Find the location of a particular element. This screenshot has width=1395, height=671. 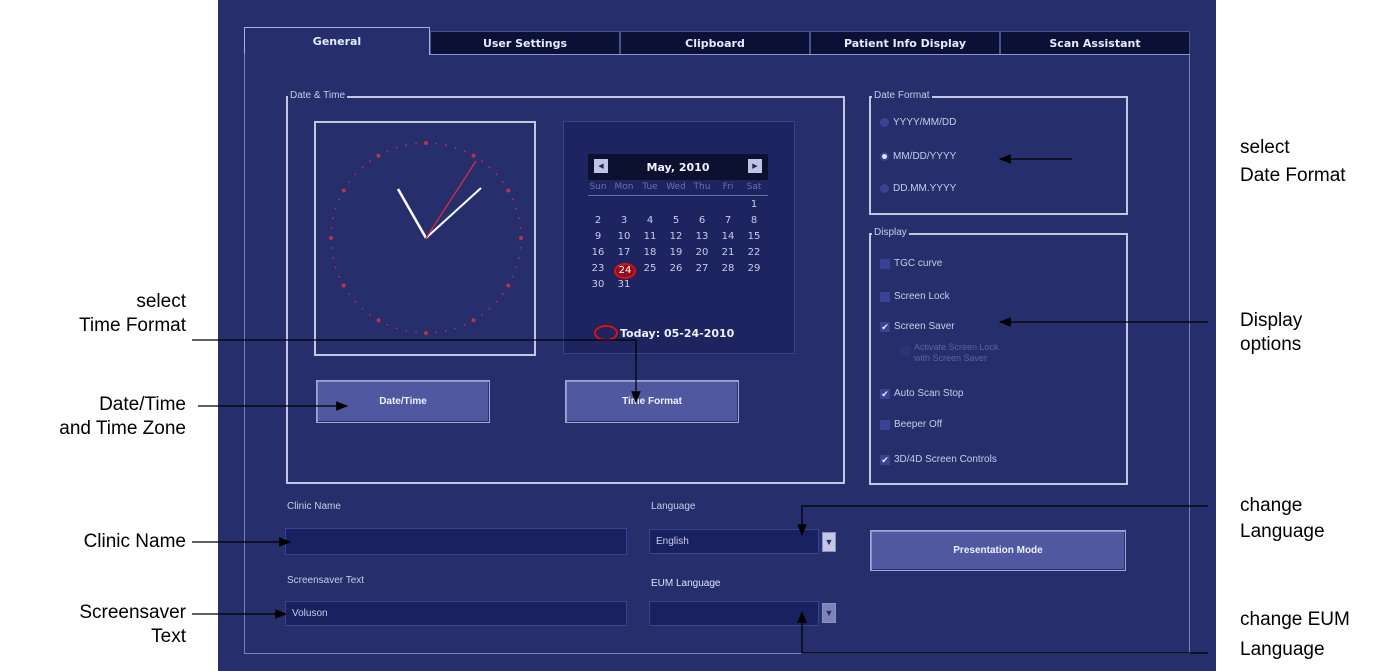

annotation-date-time-zone: Date/Time and Time Zone is located at coordinates (122, 416).